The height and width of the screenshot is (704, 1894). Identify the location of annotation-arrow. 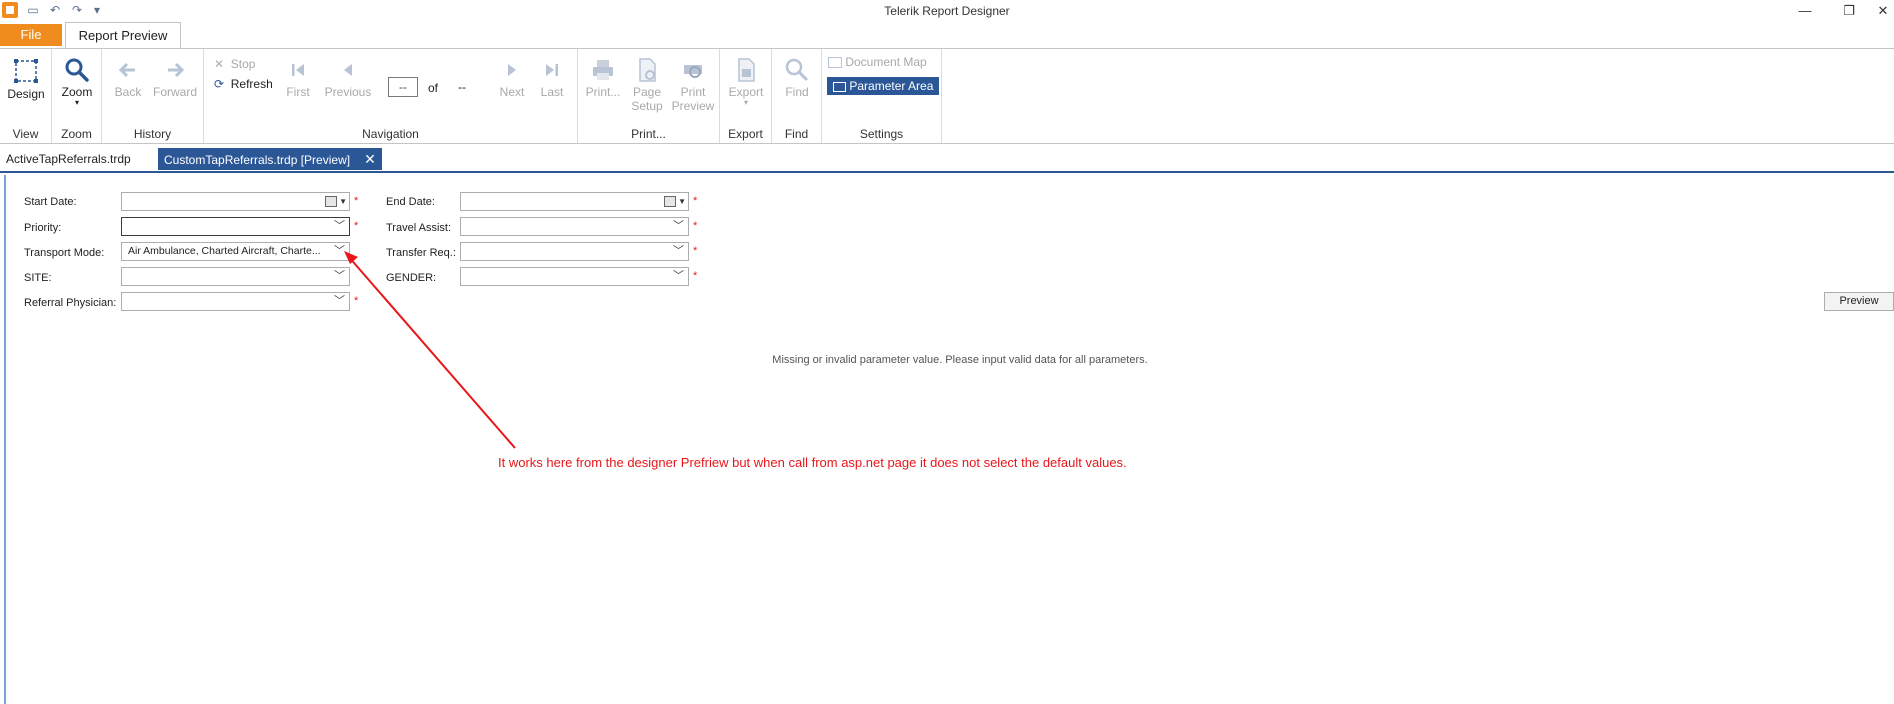
(430, 350).